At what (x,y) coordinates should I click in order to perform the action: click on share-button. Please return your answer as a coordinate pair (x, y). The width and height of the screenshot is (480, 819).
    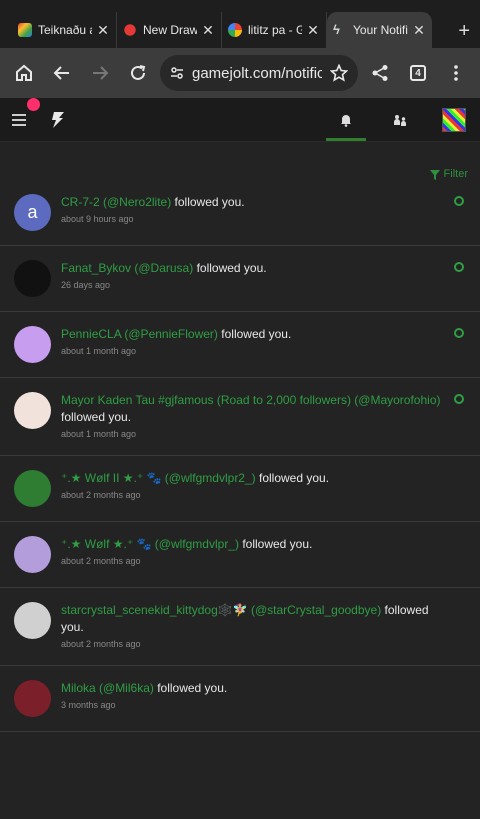
    Looking at the image, I should click on (380, 73).